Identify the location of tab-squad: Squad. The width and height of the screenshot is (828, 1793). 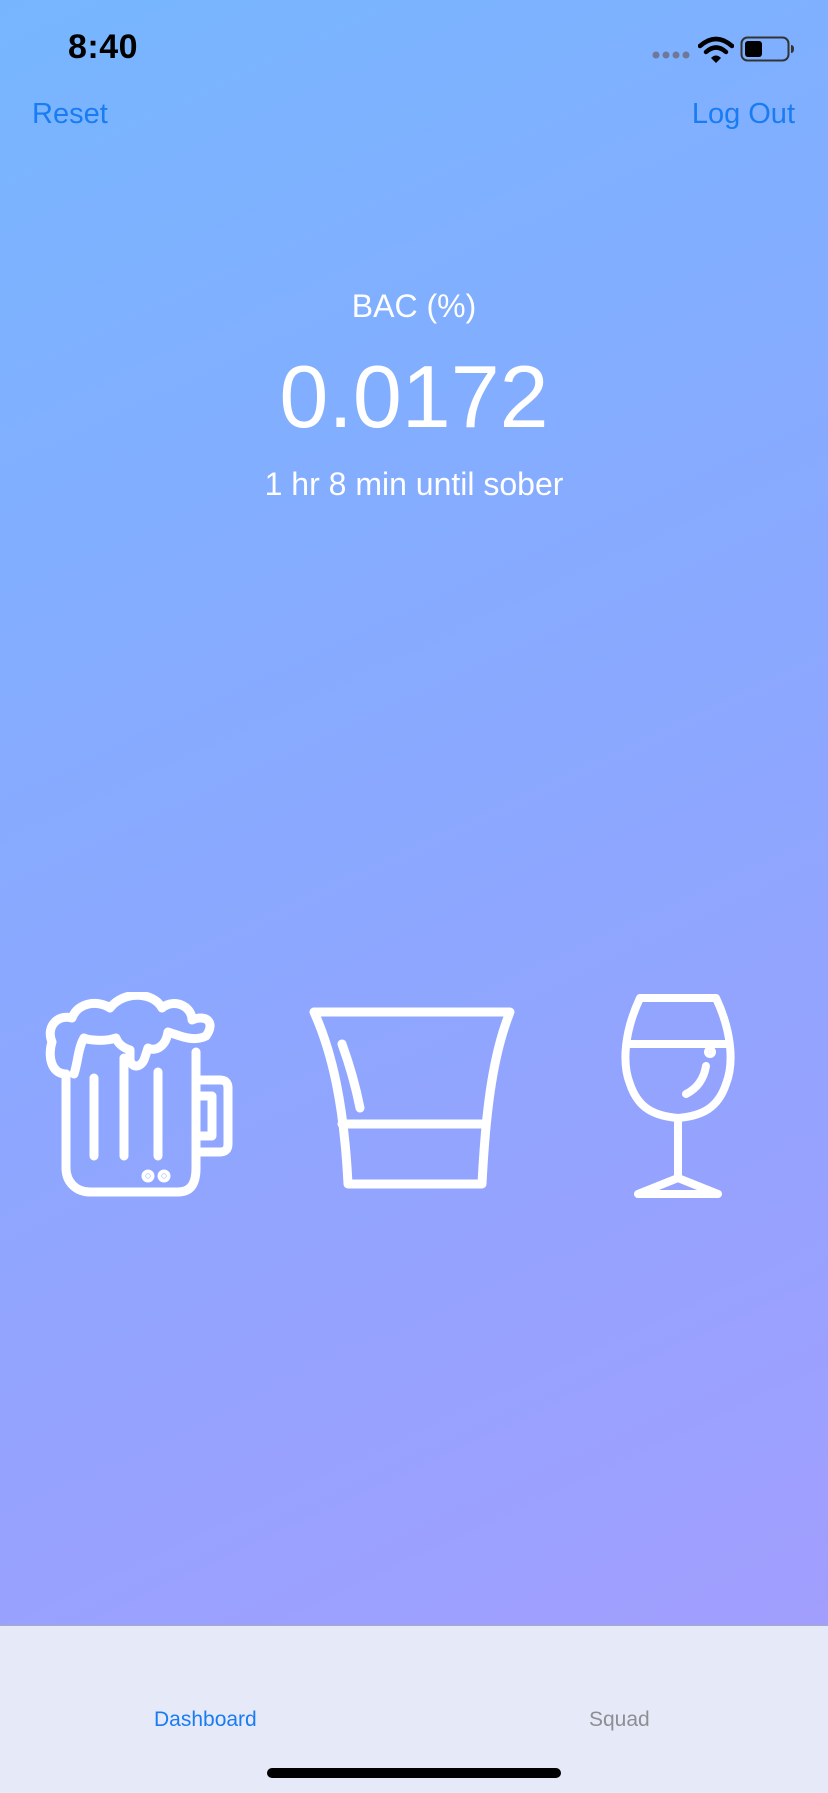
(619, 1720).